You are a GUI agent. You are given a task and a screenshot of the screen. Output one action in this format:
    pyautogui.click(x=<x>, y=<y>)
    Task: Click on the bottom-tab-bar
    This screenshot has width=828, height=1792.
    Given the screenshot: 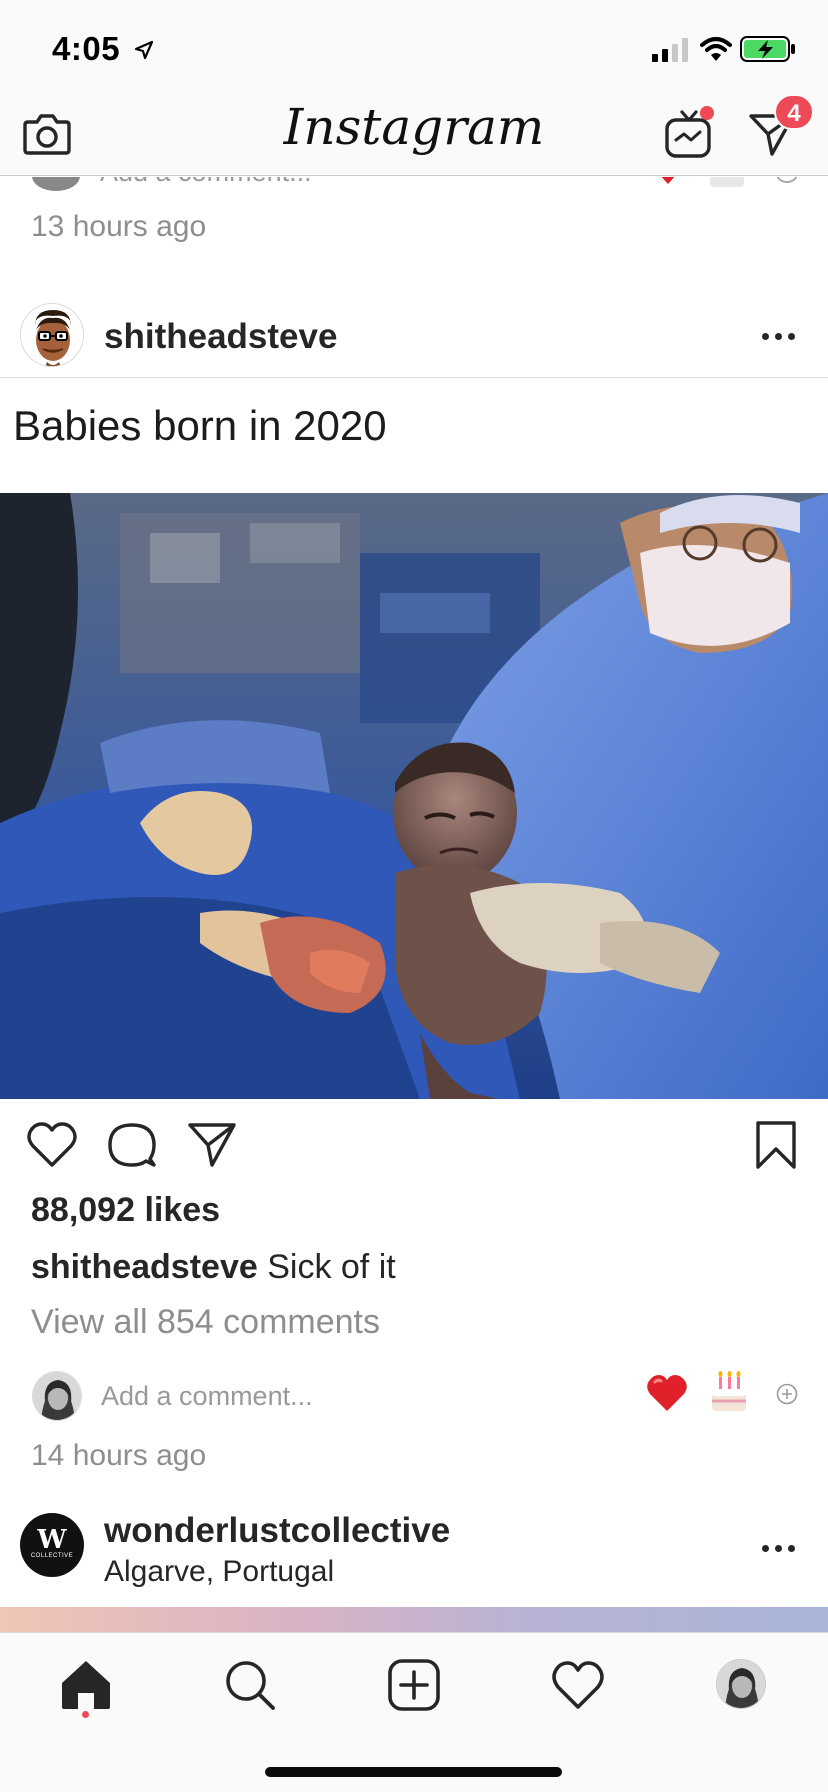 What is the action you would take?
    pyautogui.click(x=414, y=1712)
    